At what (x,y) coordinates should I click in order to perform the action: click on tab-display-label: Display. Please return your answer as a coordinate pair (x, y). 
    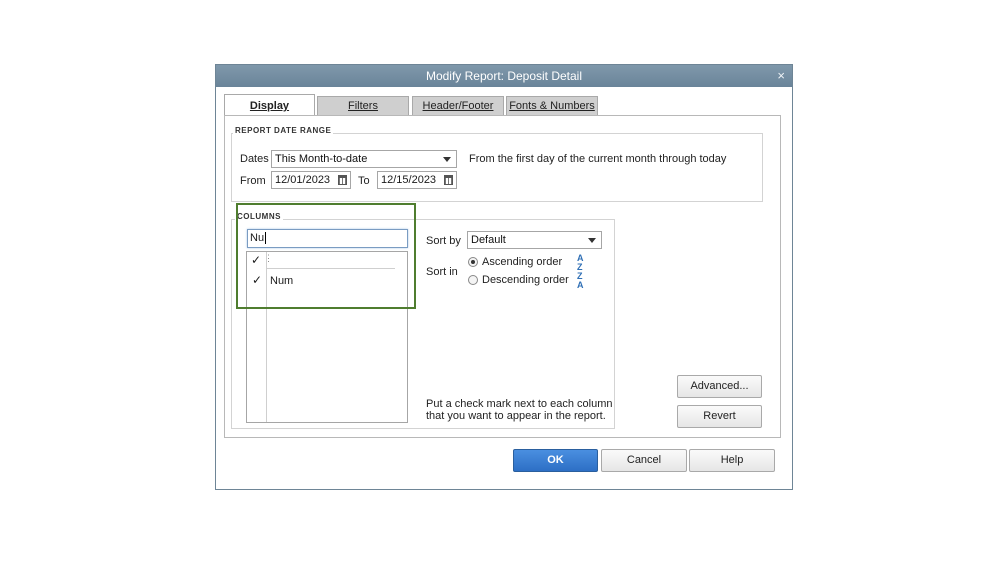
    Looking at the image, I should click on (269, 106).